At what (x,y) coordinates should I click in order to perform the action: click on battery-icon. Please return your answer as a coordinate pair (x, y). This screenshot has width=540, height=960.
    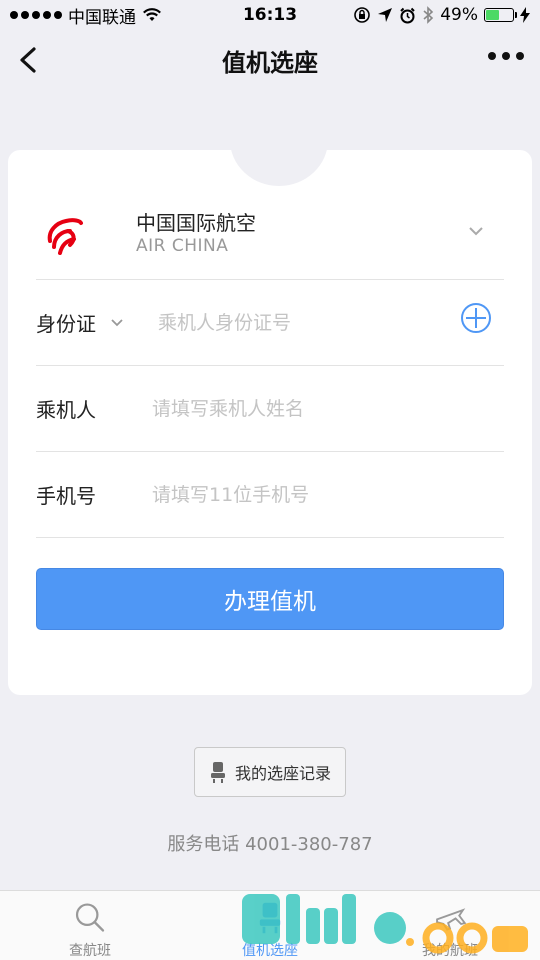
    Looking at the image, I should click on (500, 15).